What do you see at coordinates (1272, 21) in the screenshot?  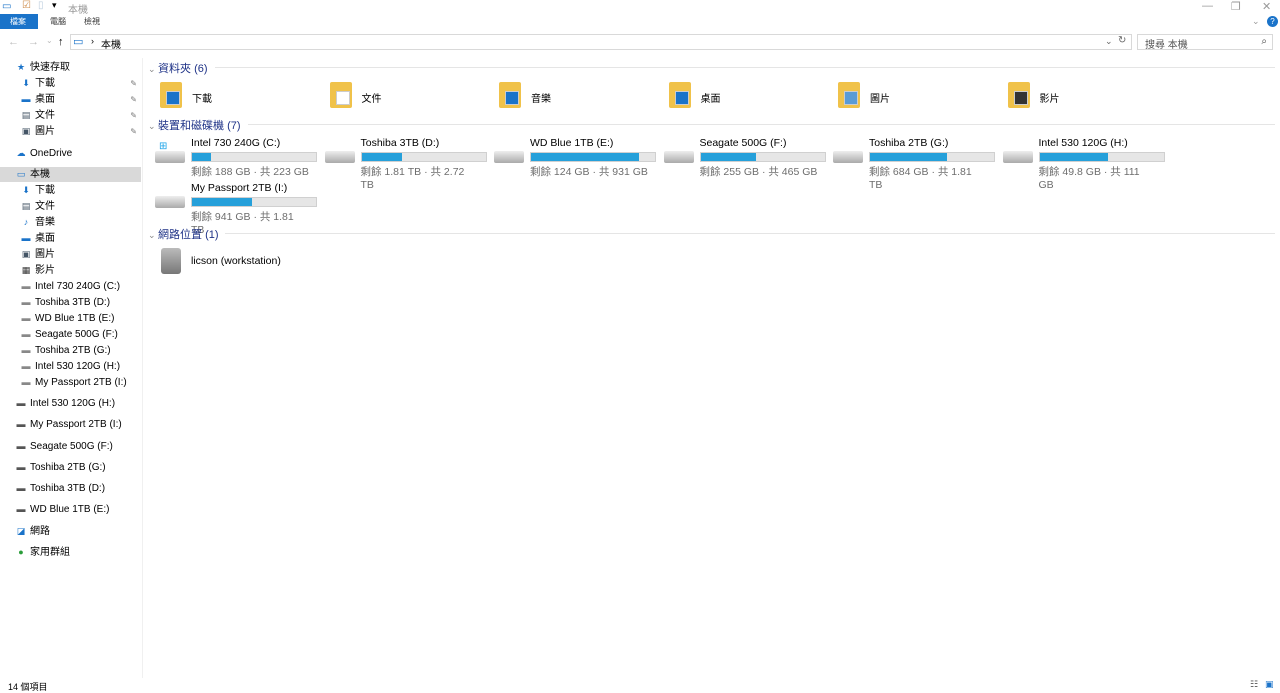 I see `help-icon: ?` at bounding box center [1272, 21].